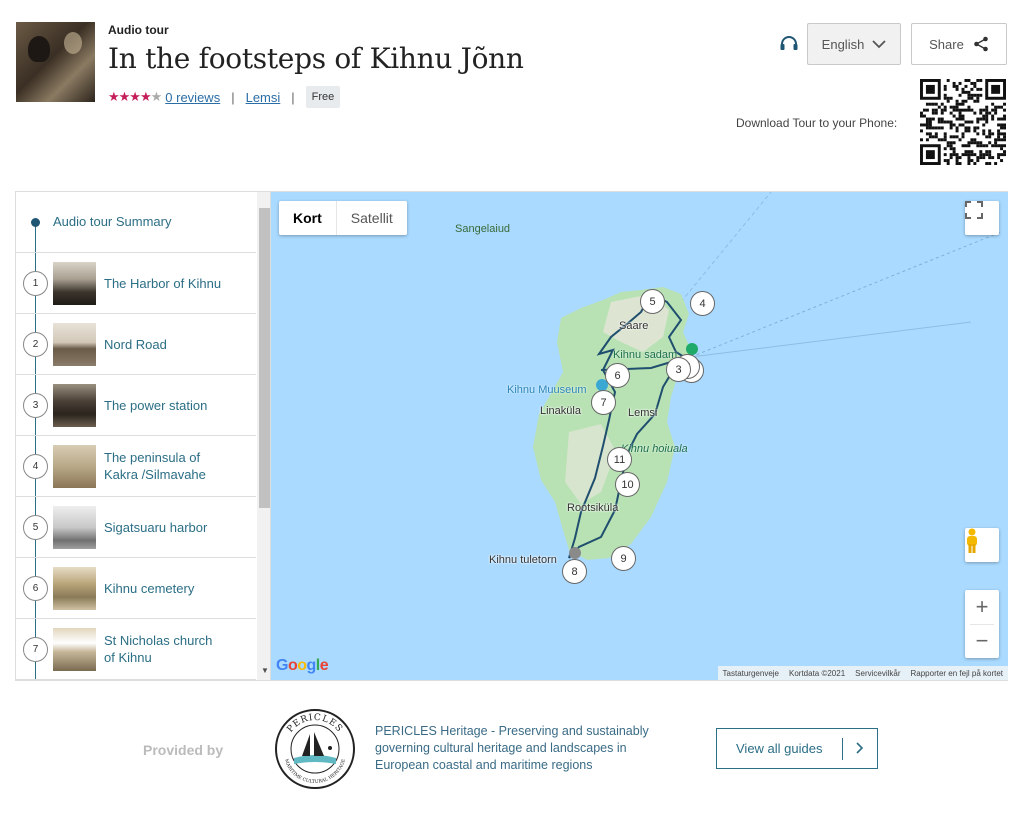 The height and width of the screenshot is (813, 1024). I want to click on provided-by-label: Provided by, so click(183, 750).